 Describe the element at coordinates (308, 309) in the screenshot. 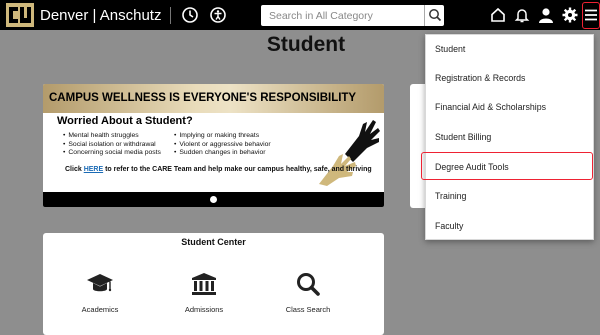

I see `tile-label: Class Search` at that location.